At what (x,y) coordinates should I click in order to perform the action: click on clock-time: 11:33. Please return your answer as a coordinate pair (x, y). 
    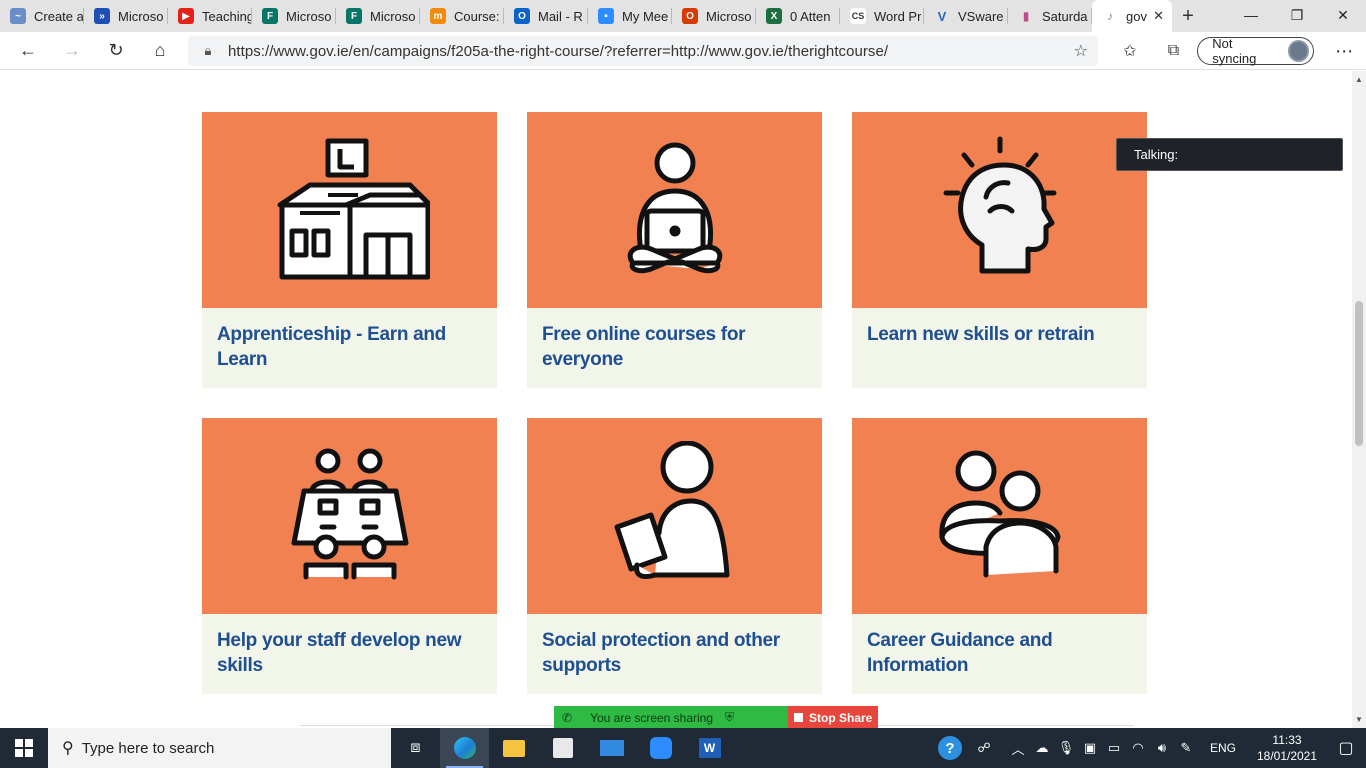
    Looking at the image, I should click on (1287, 740).